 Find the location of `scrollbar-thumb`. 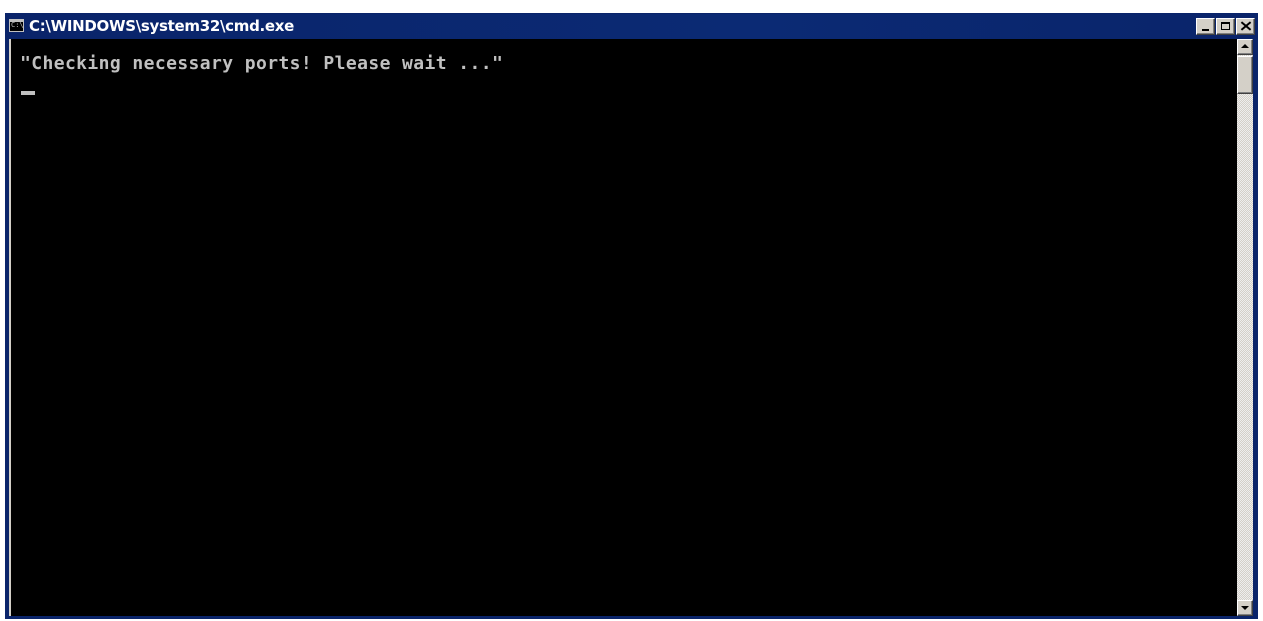

scrollbar-thumb is located at coordinates (1245, 75).